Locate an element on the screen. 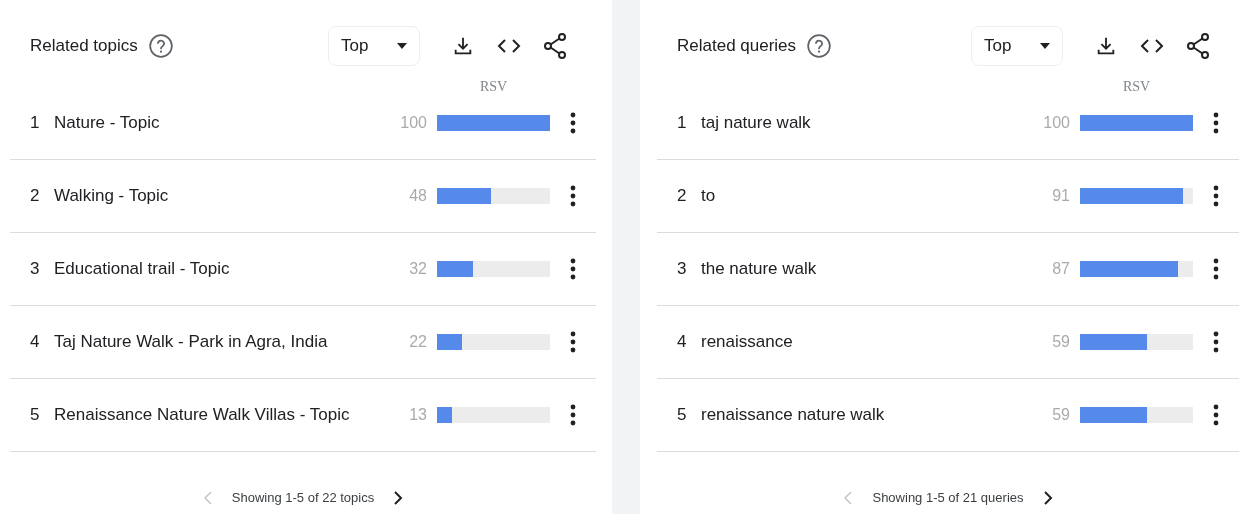 Image resolution: width=1239 pixels, height=514 pixels. item-label: Renaissance Nature Walk Villas - Topic is located at coordinates (215, 415).